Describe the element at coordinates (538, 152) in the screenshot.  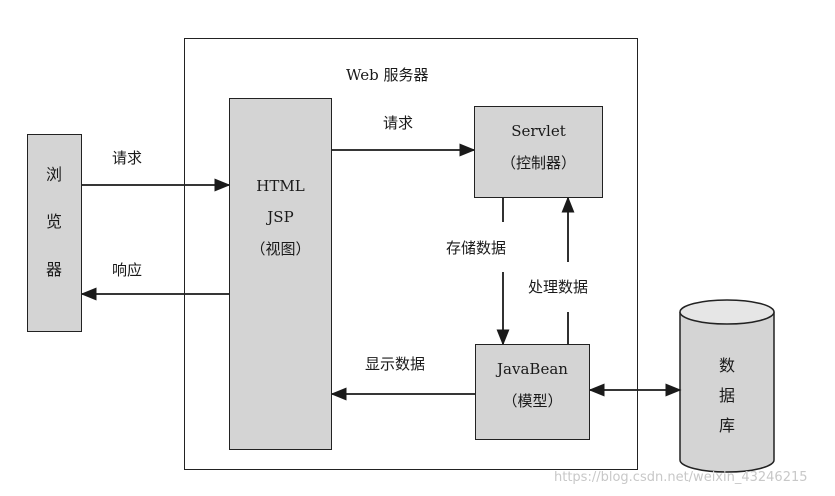
I see `servlet-box` at that location.